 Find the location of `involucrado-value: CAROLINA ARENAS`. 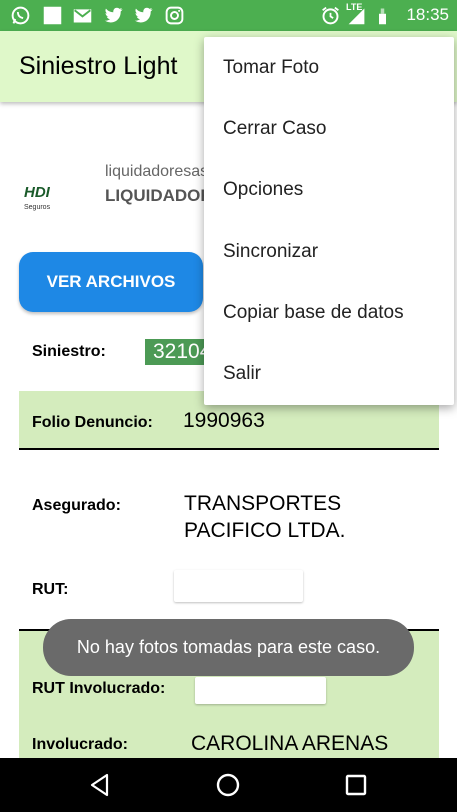

involucrado-value: CAROLINA ARENAS is located at coordinates (290, 743).